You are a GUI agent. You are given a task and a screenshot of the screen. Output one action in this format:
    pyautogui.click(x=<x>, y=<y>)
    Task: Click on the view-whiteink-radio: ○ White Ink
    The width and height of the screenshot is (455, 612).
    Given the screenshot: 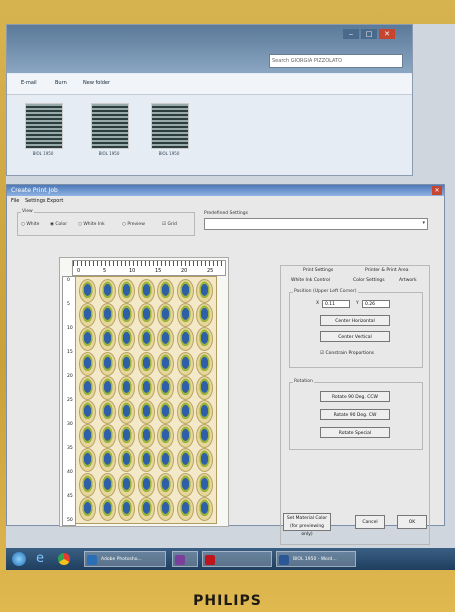 What is the action you would take?
    pyautogui.click(x=91, y=224)
    